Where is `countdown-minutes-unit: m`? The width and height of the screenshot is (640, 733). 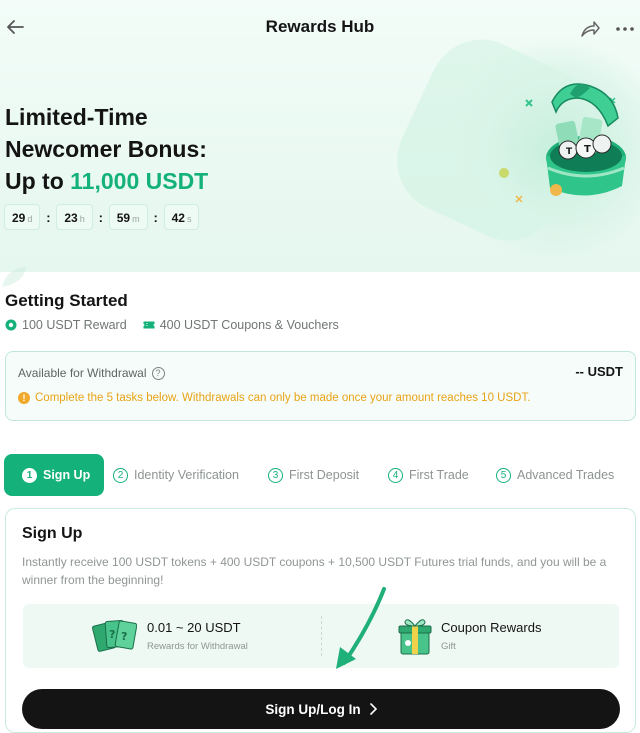
countdown-minutes-unit: m is located at coordinates (136, 219).